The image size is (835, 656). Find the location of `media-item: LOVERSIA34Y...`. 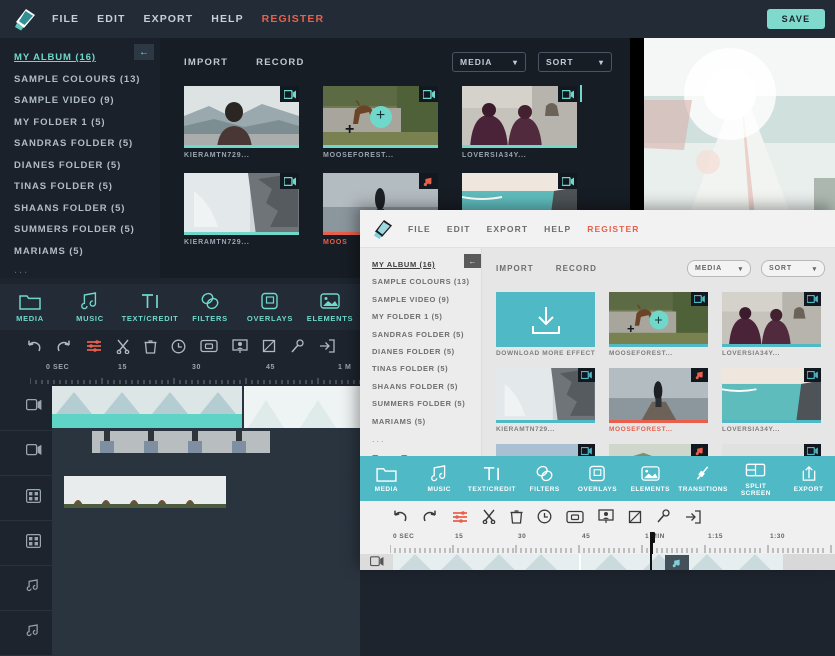

media-item: LOVERSIA34Y... is located at coordinates (771, 400).